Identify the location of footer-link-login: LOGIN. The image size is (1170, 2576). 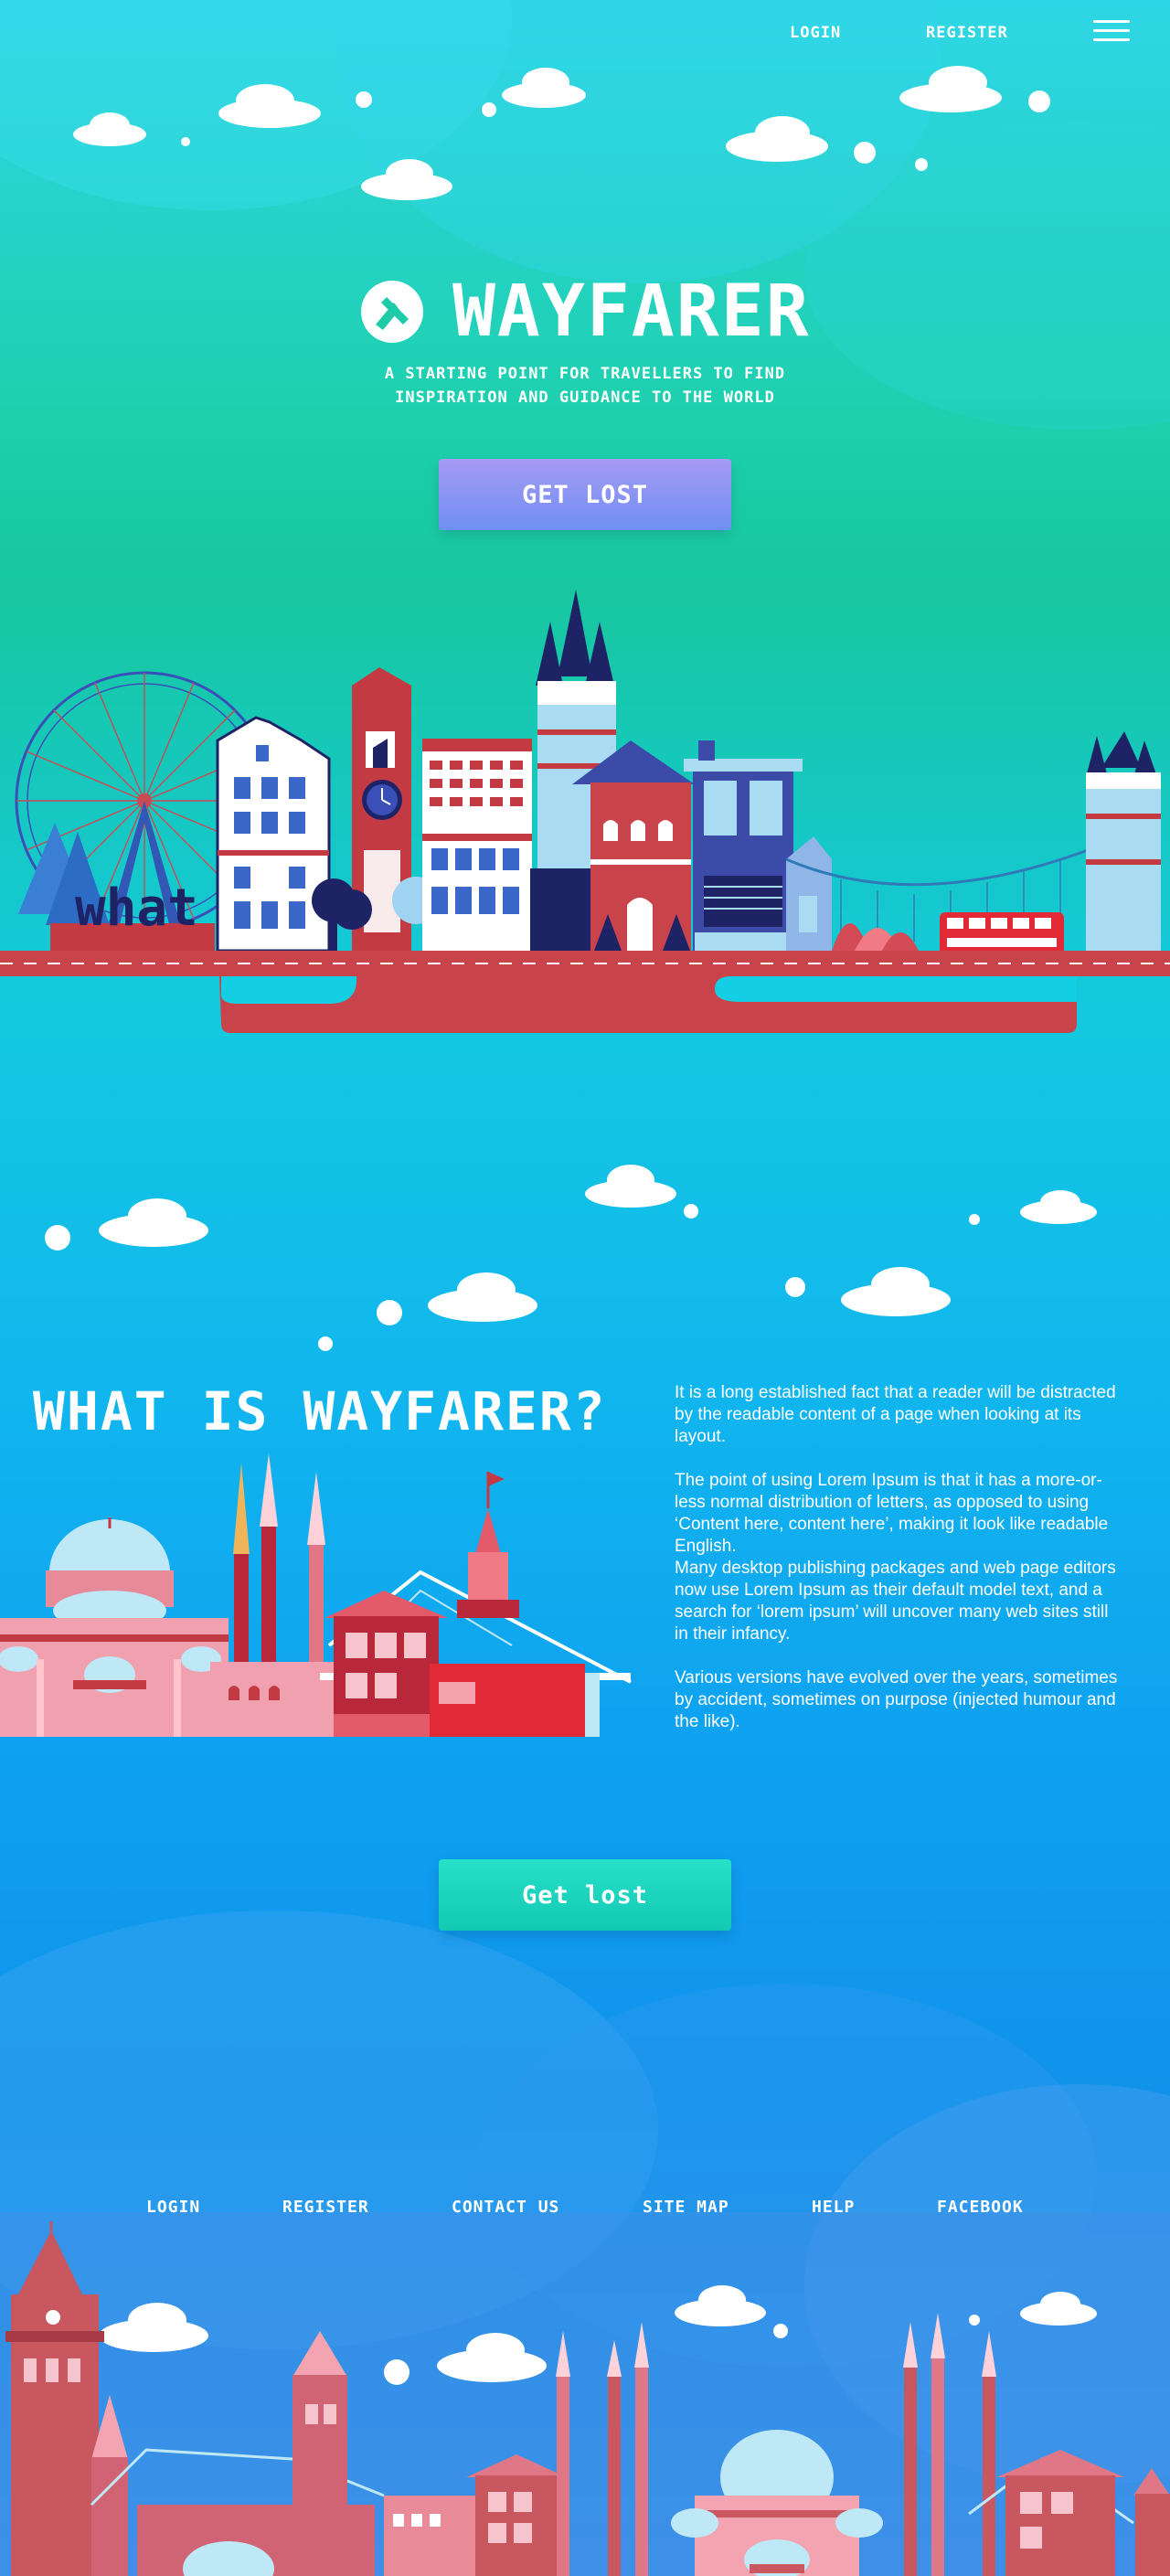
(173, 2207).